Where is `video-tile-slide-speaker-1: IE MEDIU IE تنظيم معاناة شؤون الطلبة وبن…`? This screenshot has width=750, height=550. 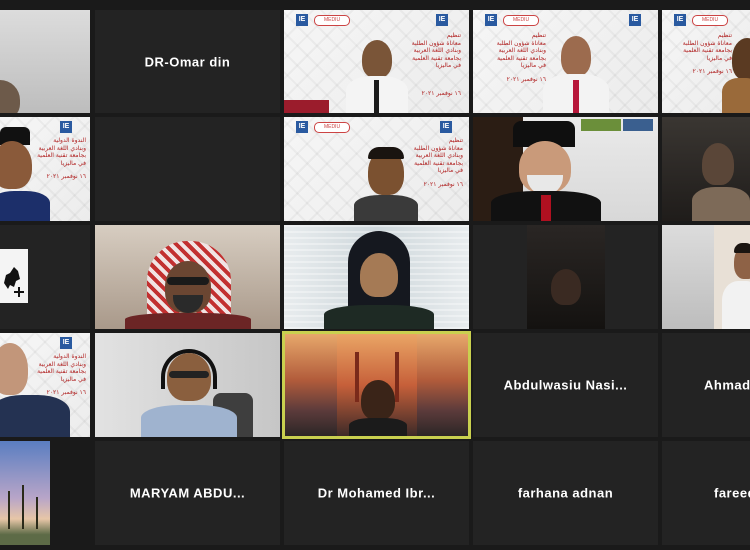
video-tile-slide-speaker-1: IE MEDIU IE تنظيم معاناة شؤون الطلبة وبن… is located at coordinates (376, 61).